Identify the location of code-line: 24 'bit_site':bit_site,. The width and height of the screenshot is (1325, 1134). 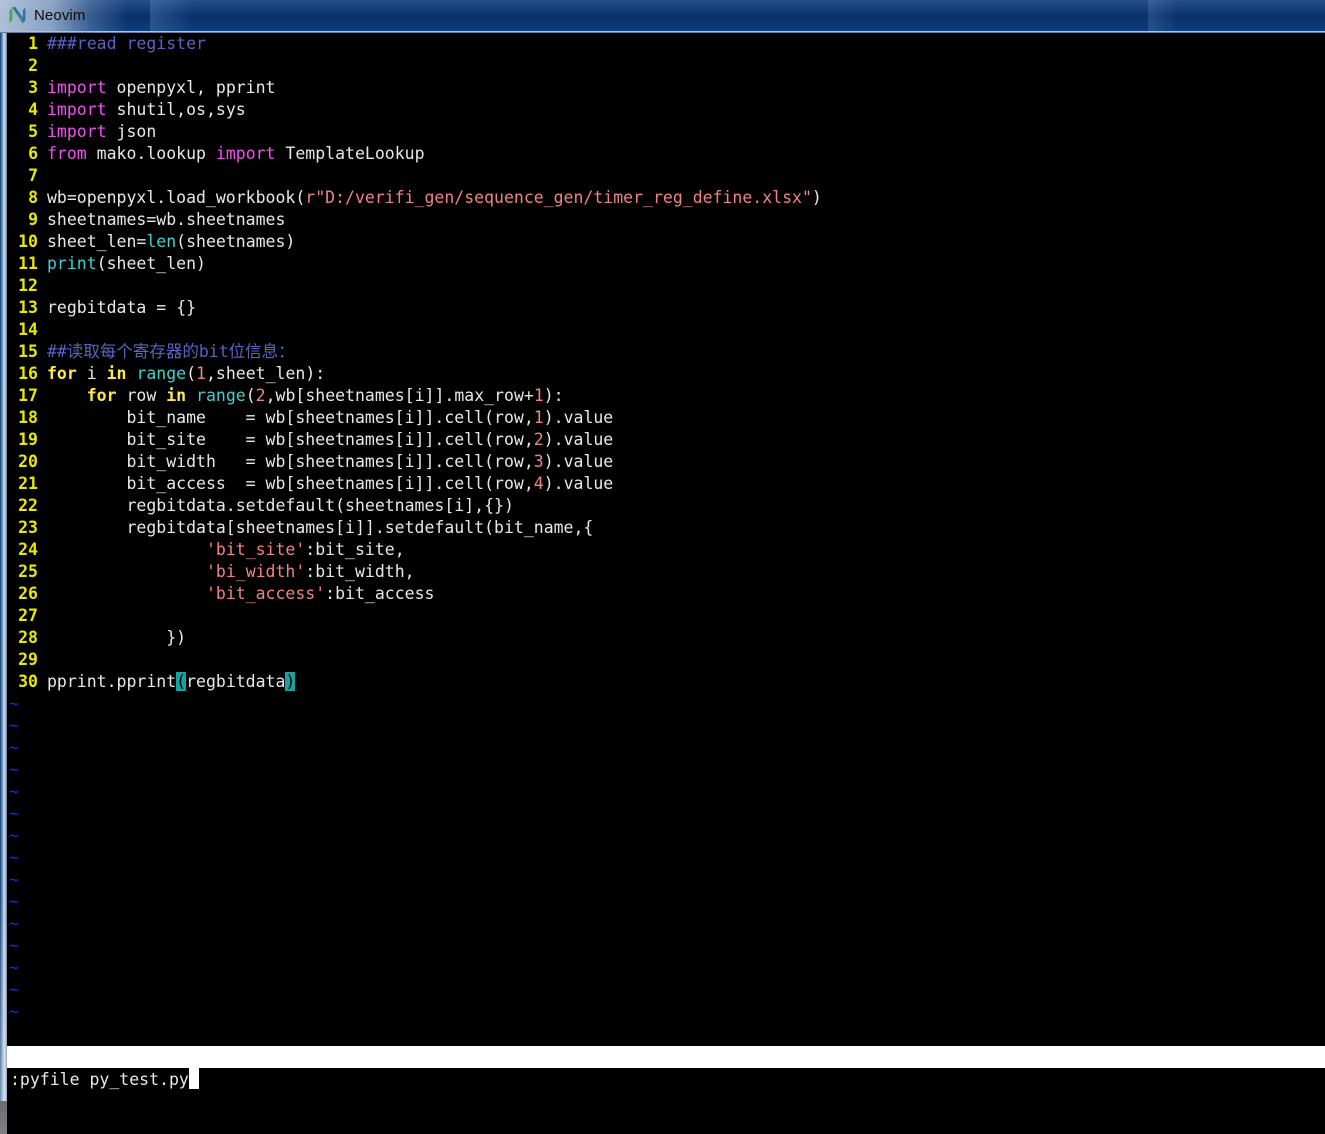
(666, 550).